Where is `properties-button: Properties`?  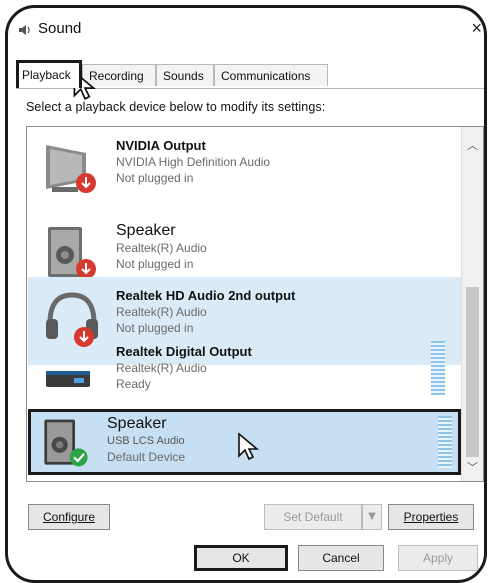 properties-button: Properties is located at coordinates (431, 517).